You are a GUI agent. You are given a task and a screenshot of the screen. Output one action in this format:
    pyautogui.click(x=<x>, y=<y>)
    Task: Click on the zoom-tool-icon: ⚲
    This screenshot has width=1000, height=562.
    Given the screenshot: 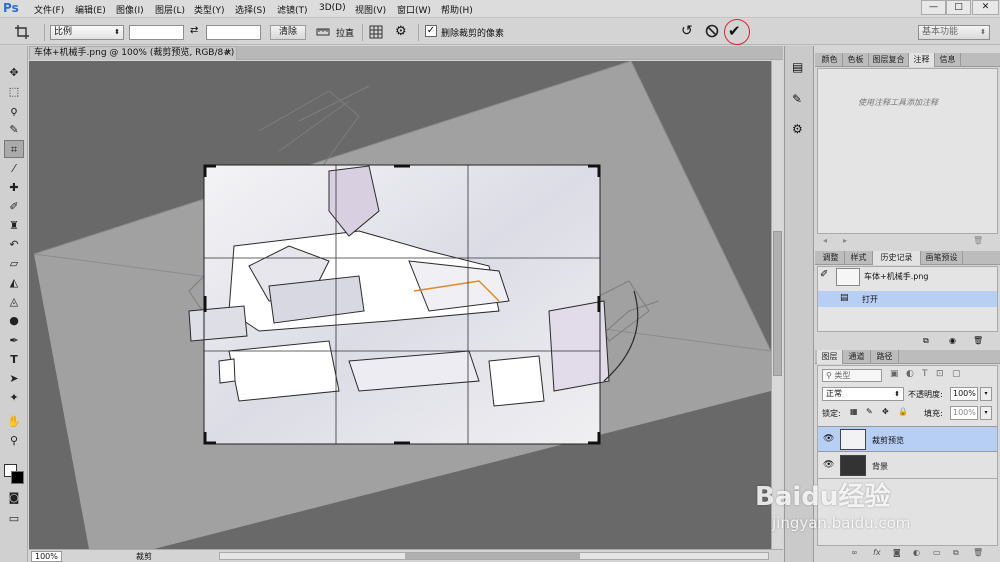 What is the action you would take?
    pyautogui.click(x=14, y=441)
    